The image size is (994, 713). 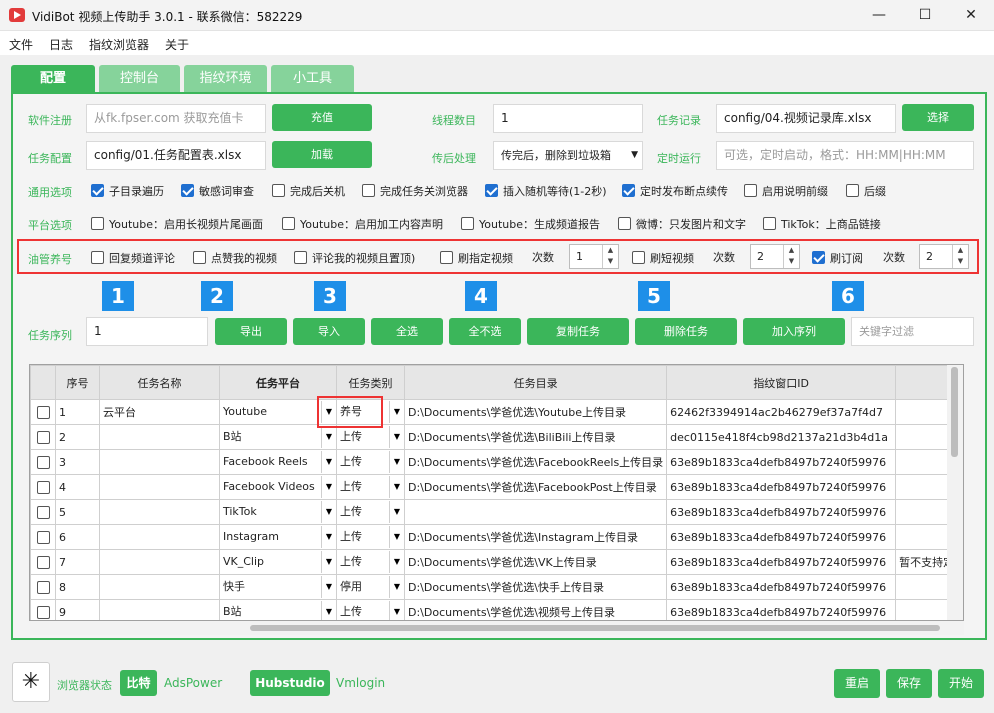 What do you see at coordinates (217, 191) in the screenshot?
I see `option-sensitive: 敏感词审查` at bounding box center [217, 191].